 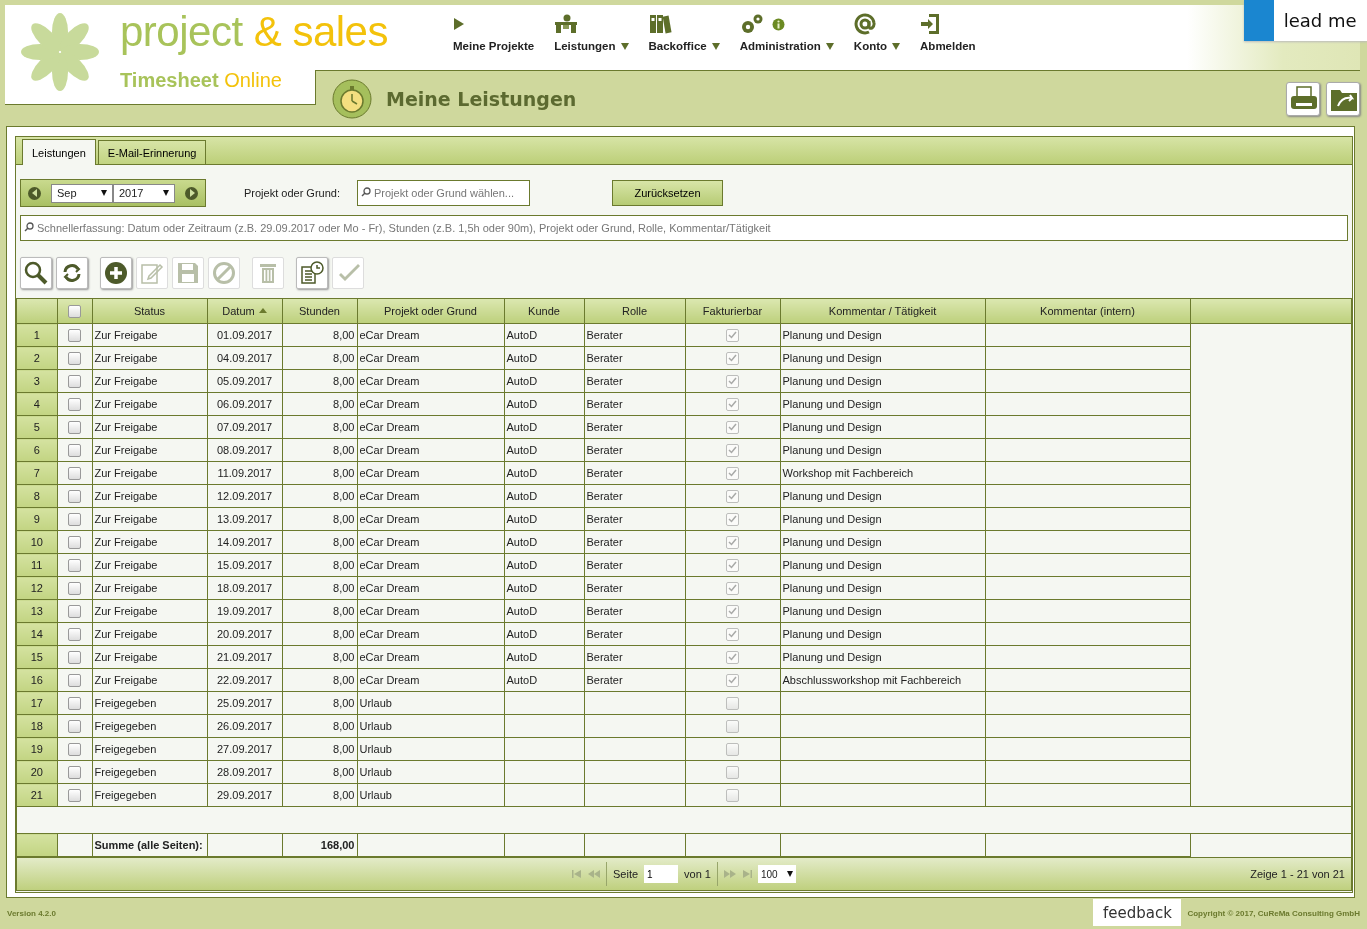 I want to click on next-button, so click(x=191, y=193).